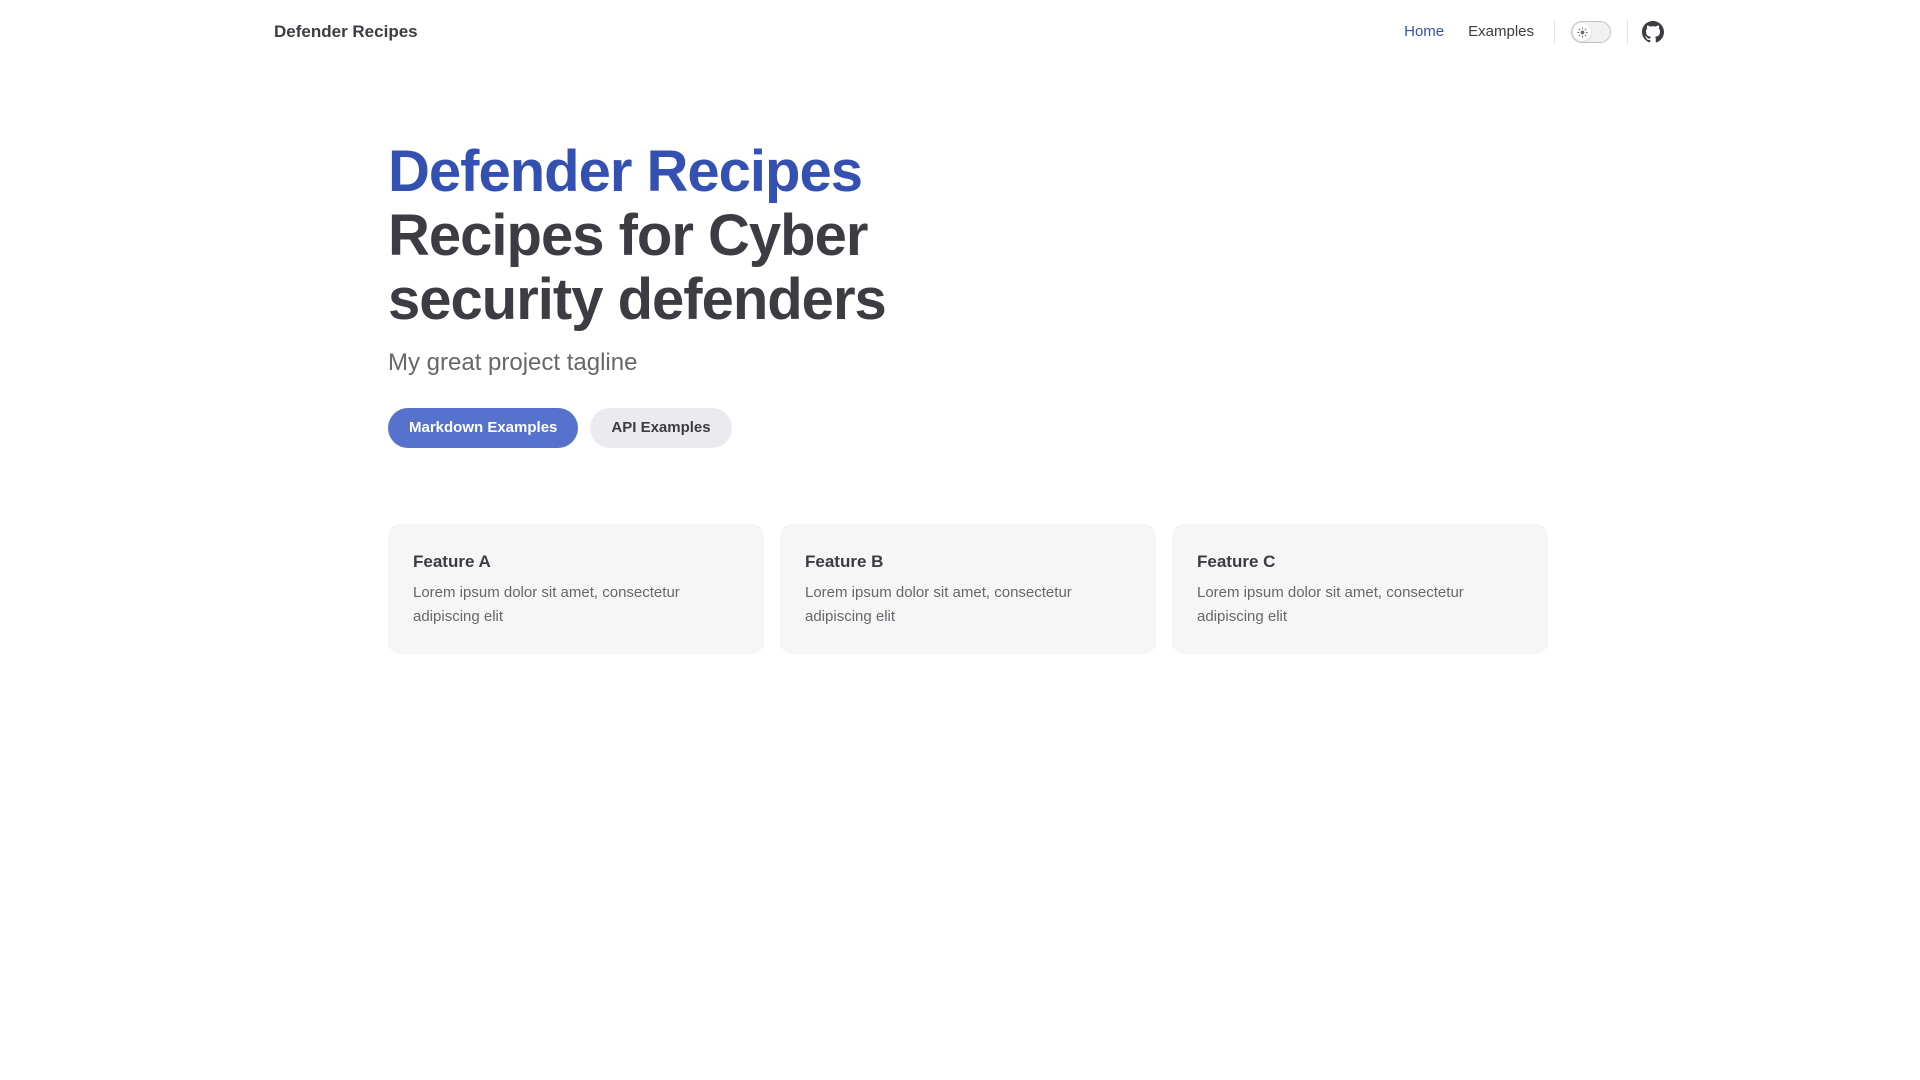  I want to click on api-examples-button: API Examples, so click(661, 428).